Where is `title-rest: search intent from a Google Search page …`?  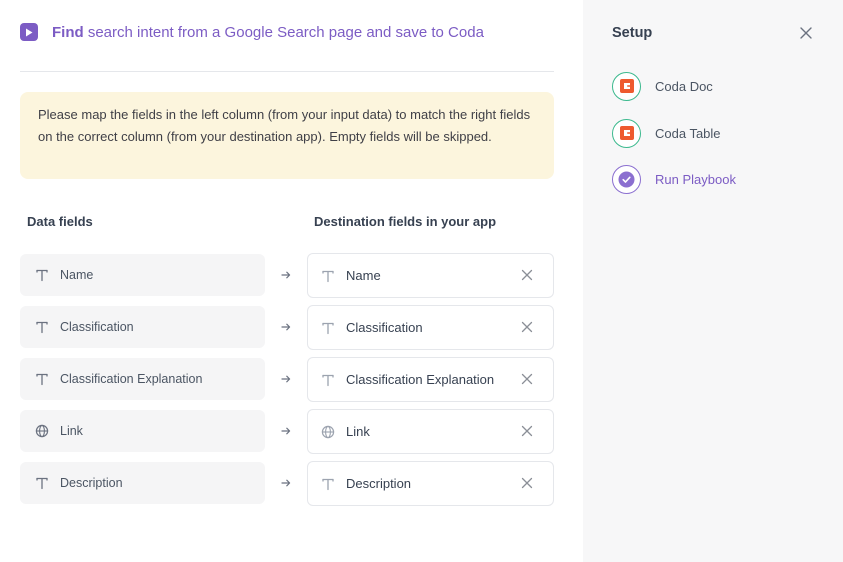
title-rest: search intent from a Google Search page … is located at coordinates (285, 32).